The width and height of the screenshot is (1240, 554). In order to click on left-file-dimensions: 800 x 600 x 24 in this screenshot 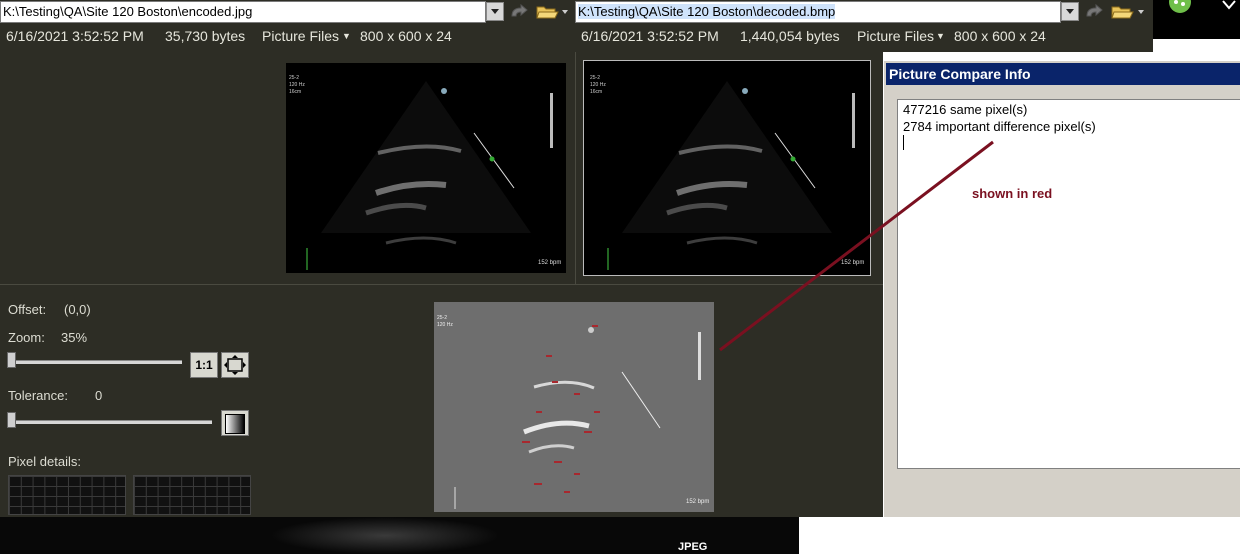, I will do `click(406, 36)`.